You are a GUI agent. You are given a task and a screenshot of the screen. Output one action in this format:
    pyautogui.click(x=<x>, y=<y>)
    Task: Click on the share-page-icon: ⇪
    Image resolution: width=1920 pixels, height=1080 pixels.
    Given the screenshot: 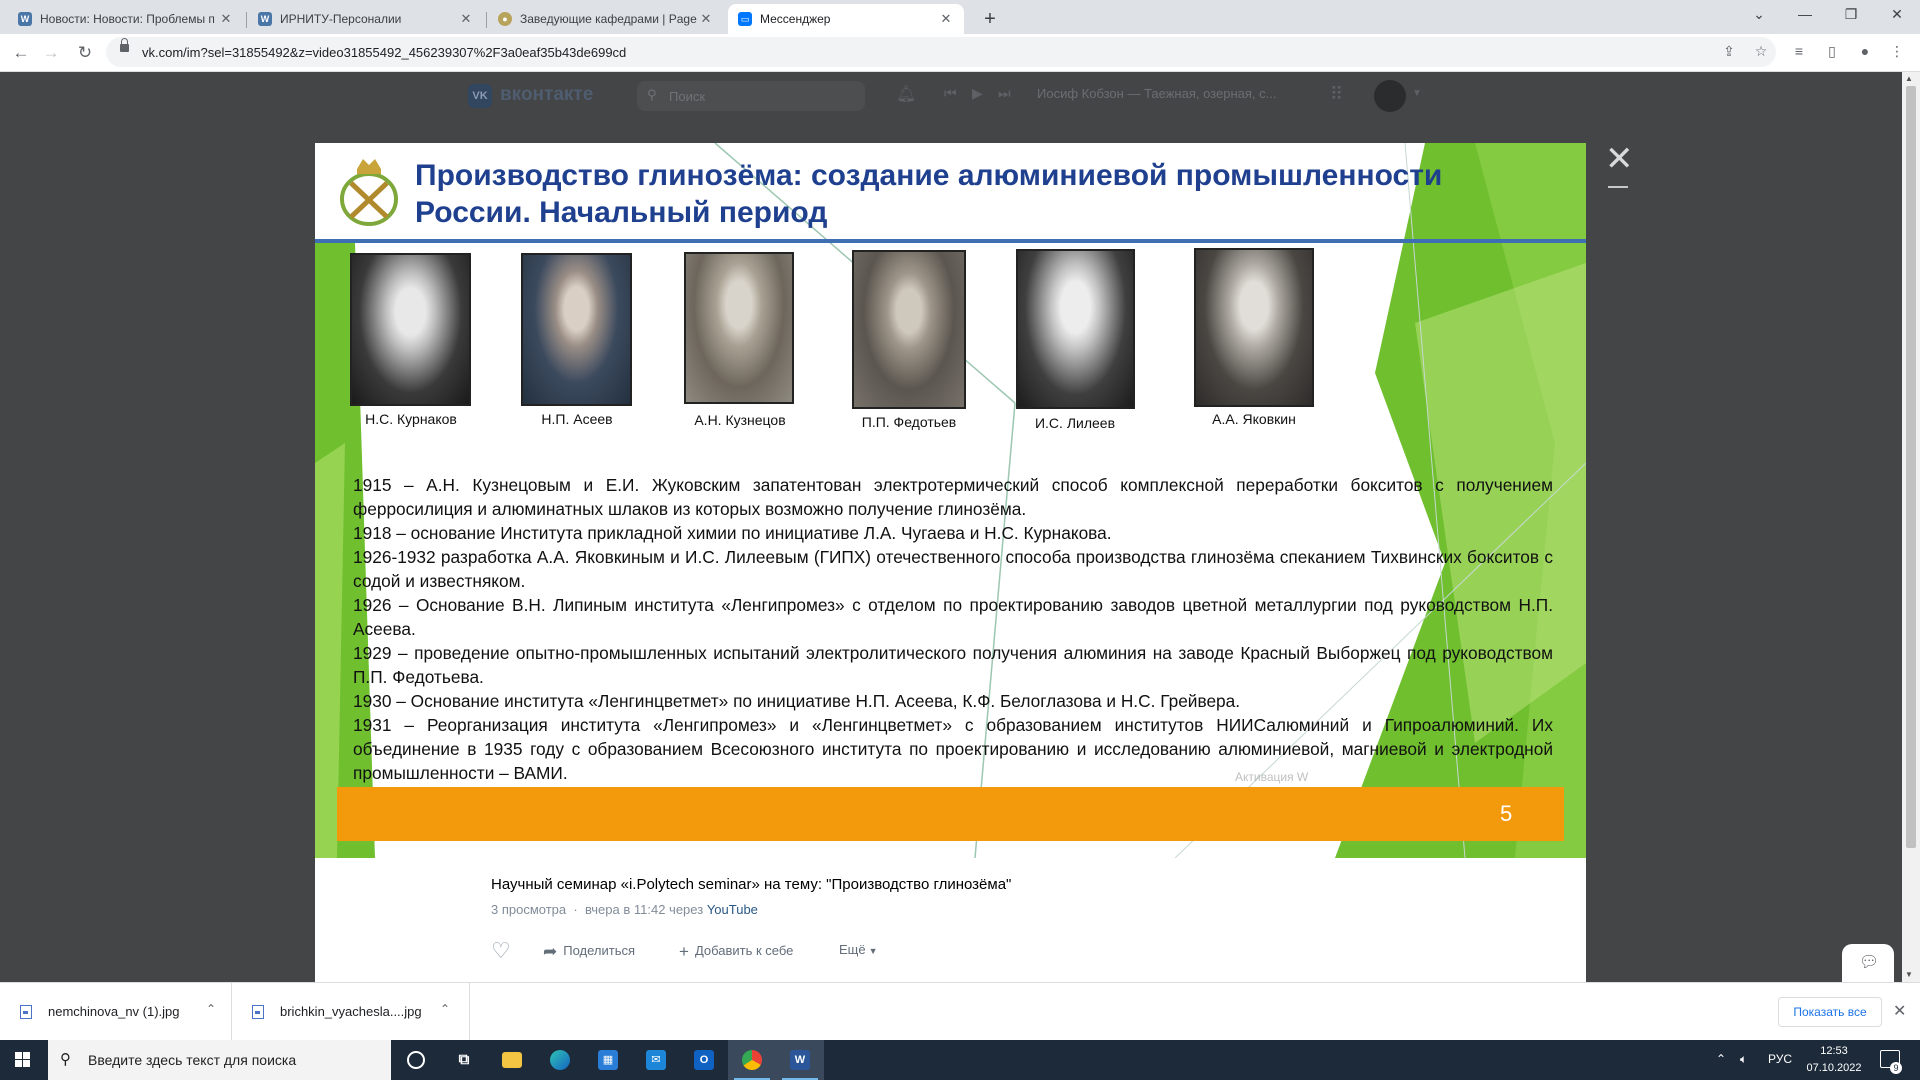 What is the action you would take?
    pyautogui.click(x=1729, y=52)
    